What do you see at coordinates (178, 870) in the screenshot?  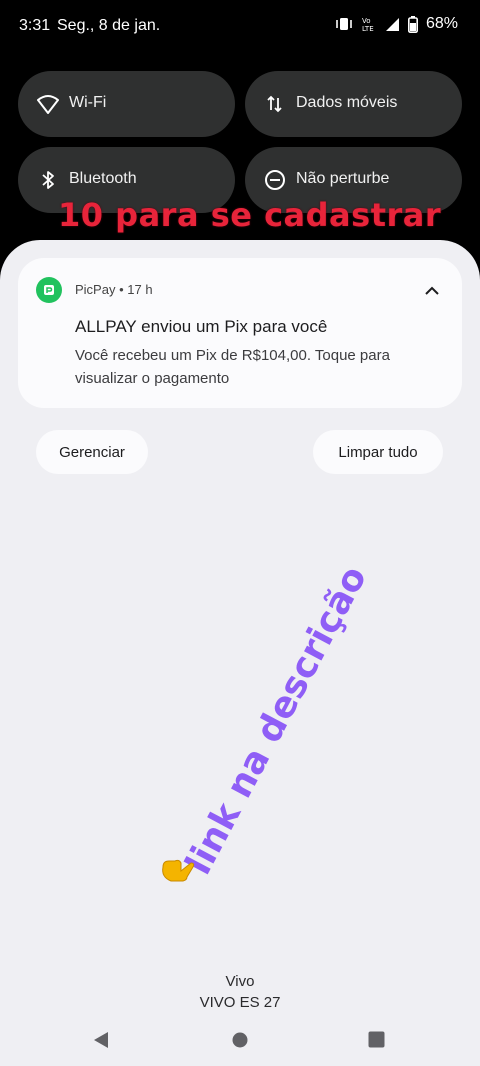 I see `pointing-hand-icon` at bounding box center [178, 870].